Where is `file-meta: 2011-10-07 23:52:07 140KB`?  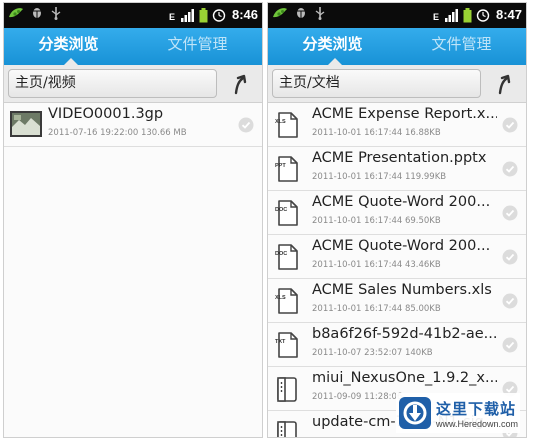 file-meta: 2011-10-07 23:52:07 140KB is located at coordinates (372, 353).